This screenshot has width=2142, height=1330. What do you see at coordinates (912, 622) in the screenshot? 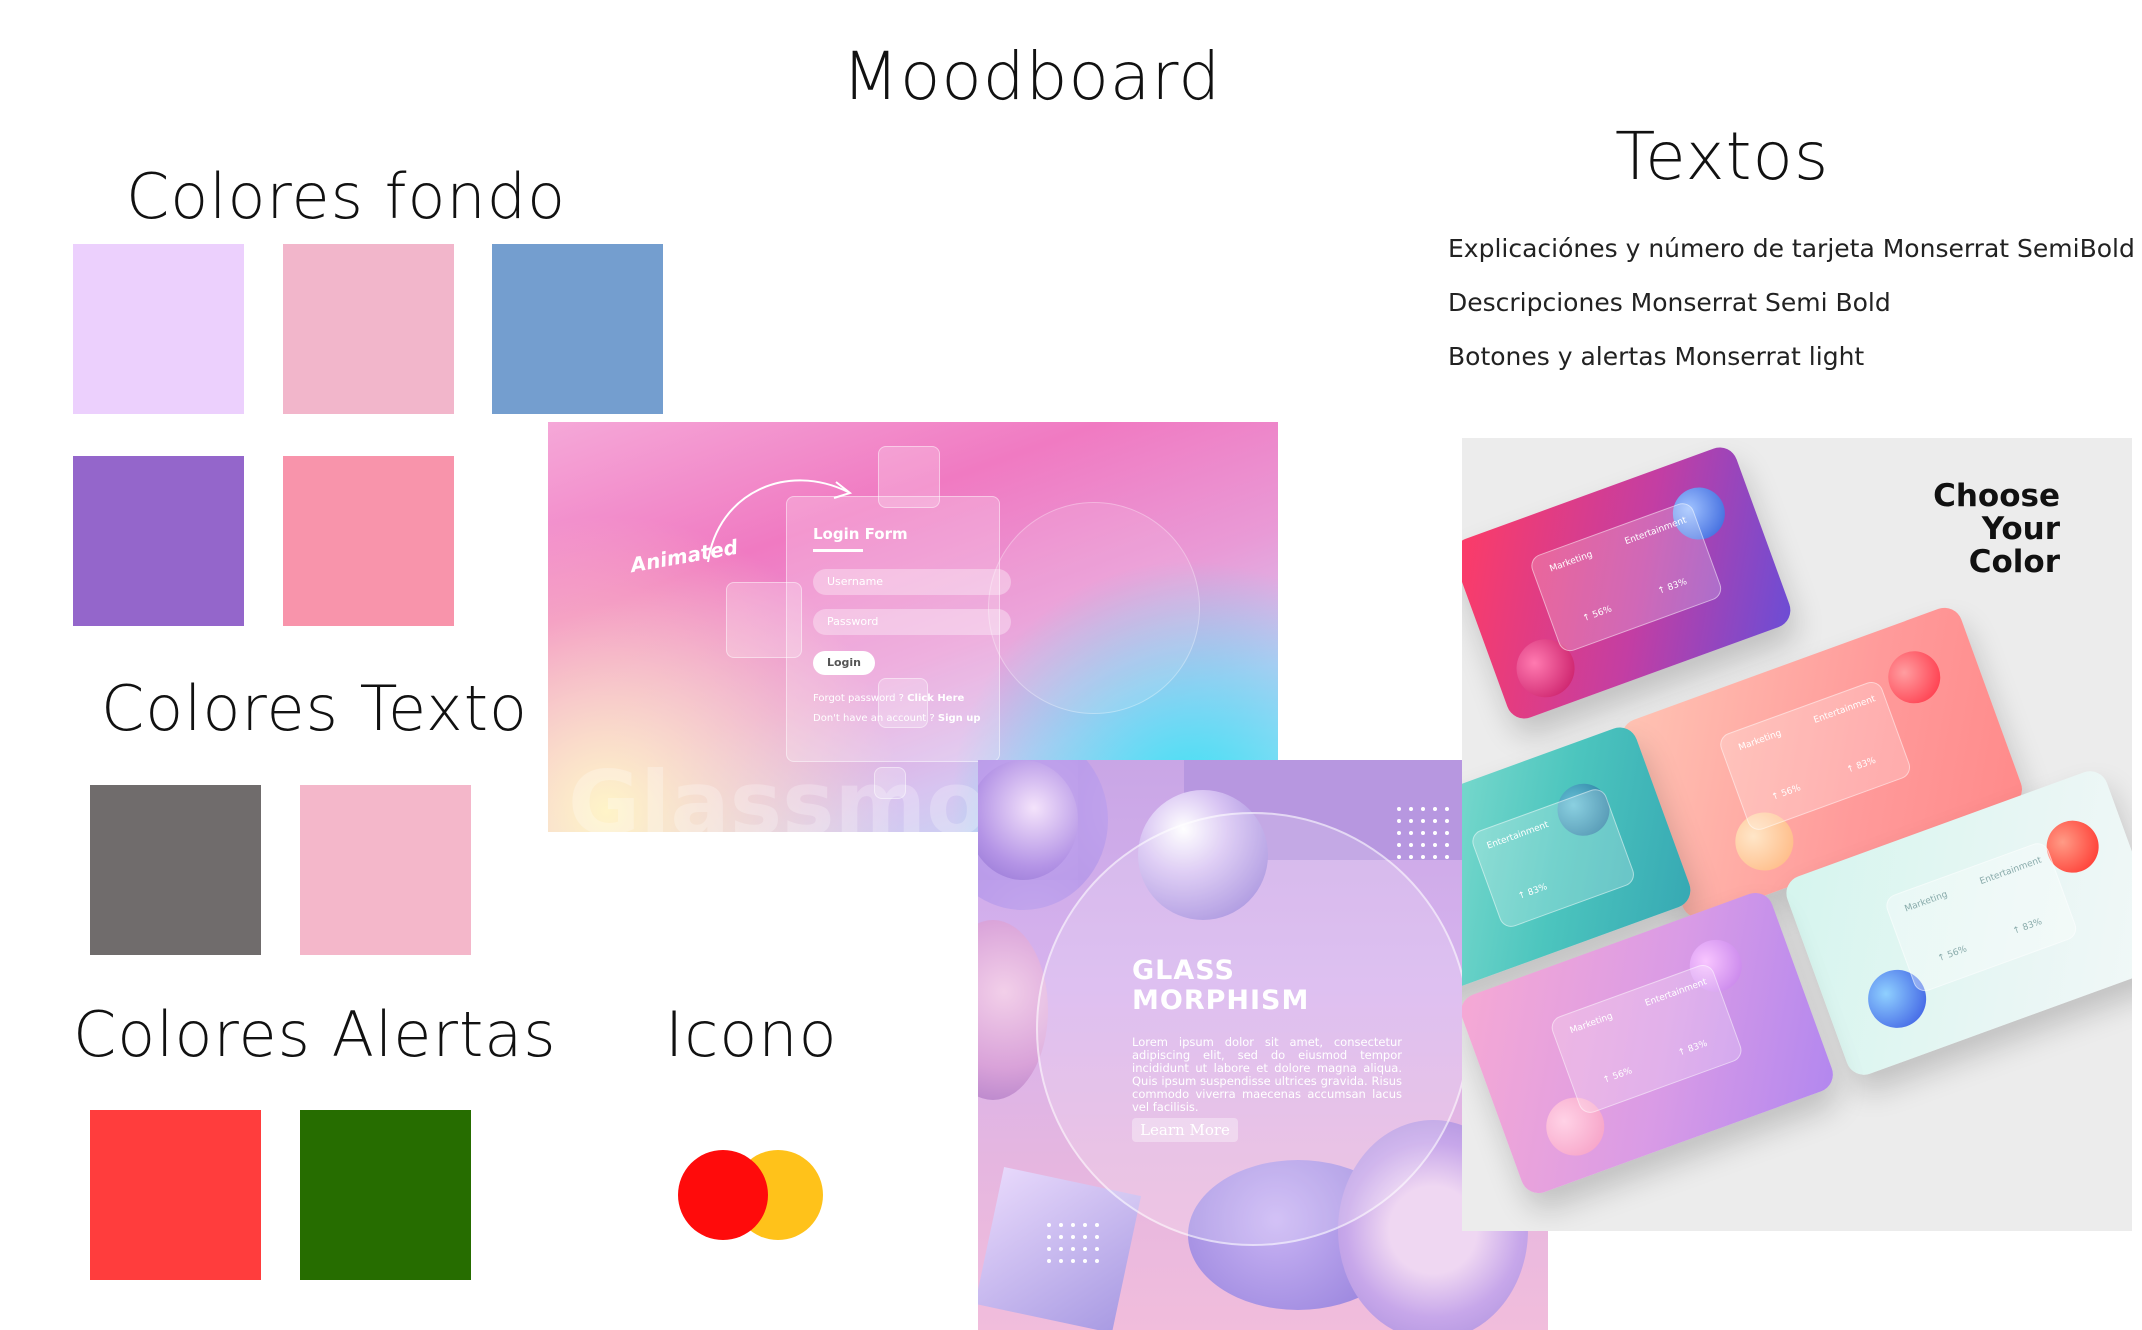
I see `password-input: Password` at bounding box center [912, 622].